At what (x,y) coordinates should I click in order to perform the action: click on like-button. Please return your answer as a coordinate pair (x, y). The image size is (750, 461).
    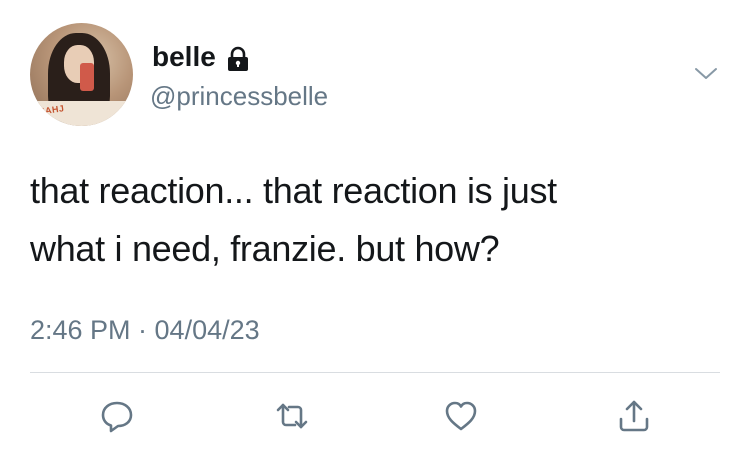
    Looking at the image, I should click on (461, 416).